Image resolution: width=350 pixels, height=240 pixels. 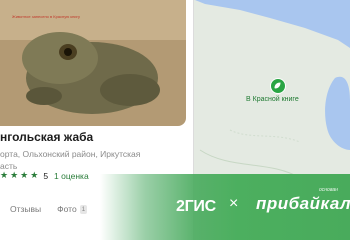 I want to click on poi-label: В Красной книге, so click(x=272, y=99).